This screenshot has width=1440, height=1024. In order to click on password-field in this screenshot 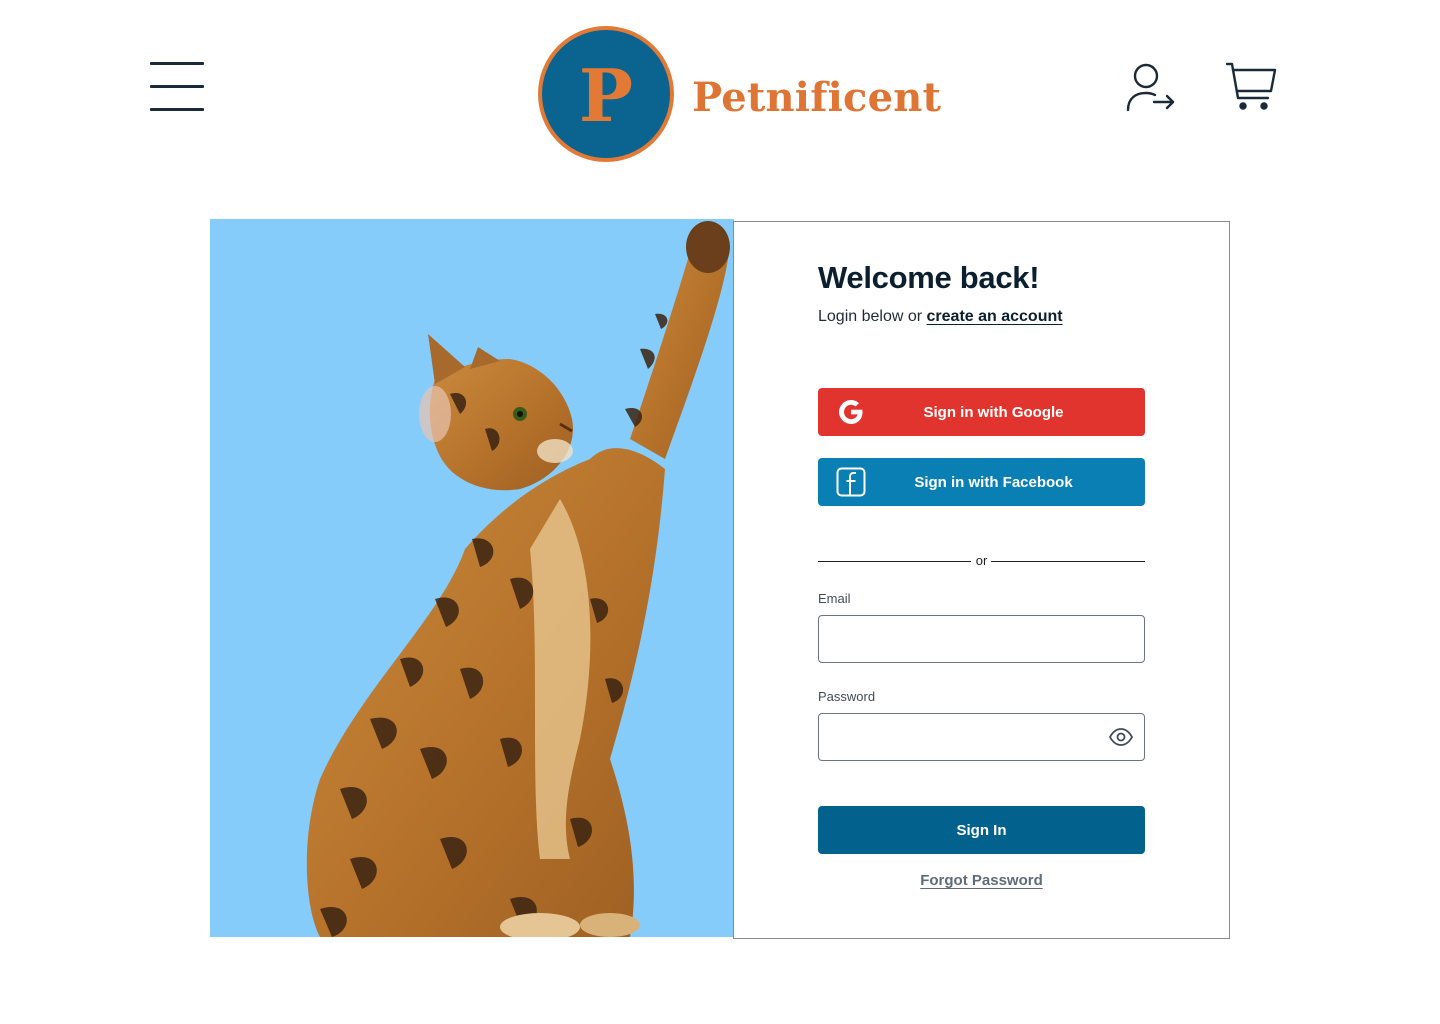, I will do `click(981, 737)`.